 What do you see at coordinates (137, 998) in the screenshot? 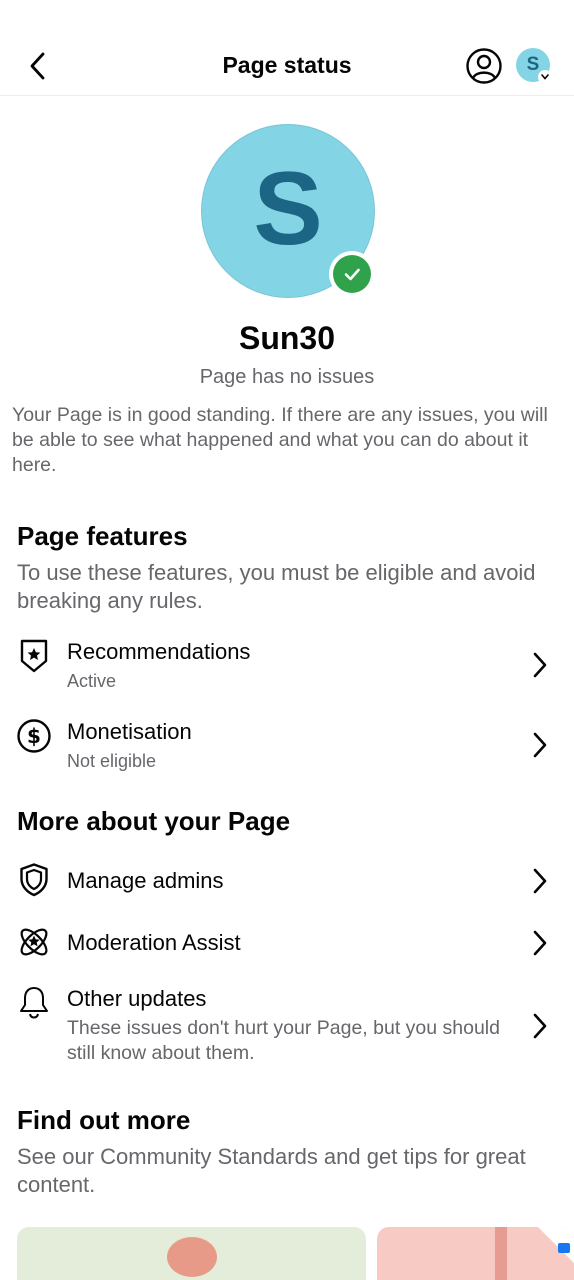
I see `list-item-label: Other updates` at bounding box center [137, 998].